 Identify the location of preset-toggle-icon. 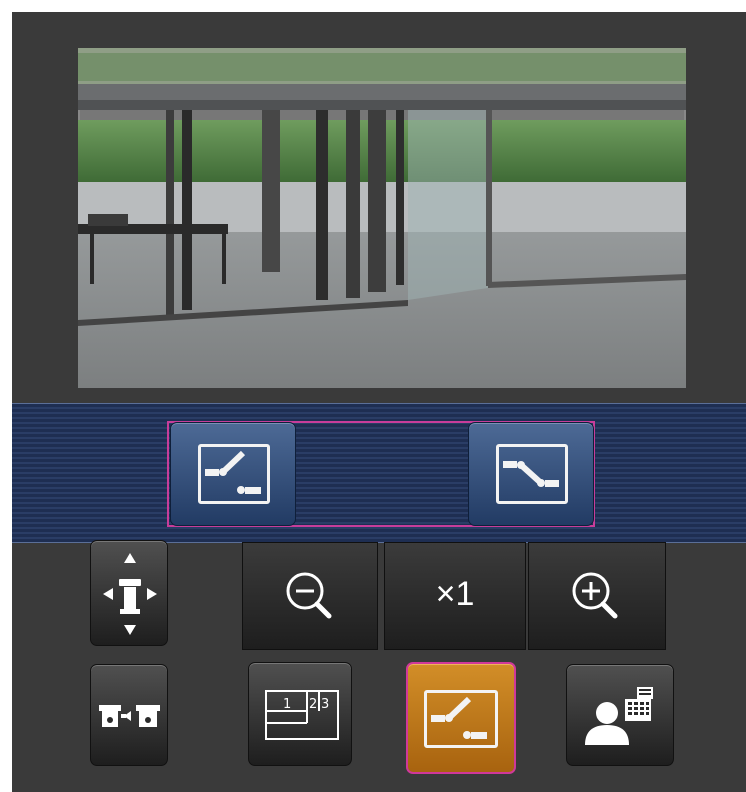
(461, 719).